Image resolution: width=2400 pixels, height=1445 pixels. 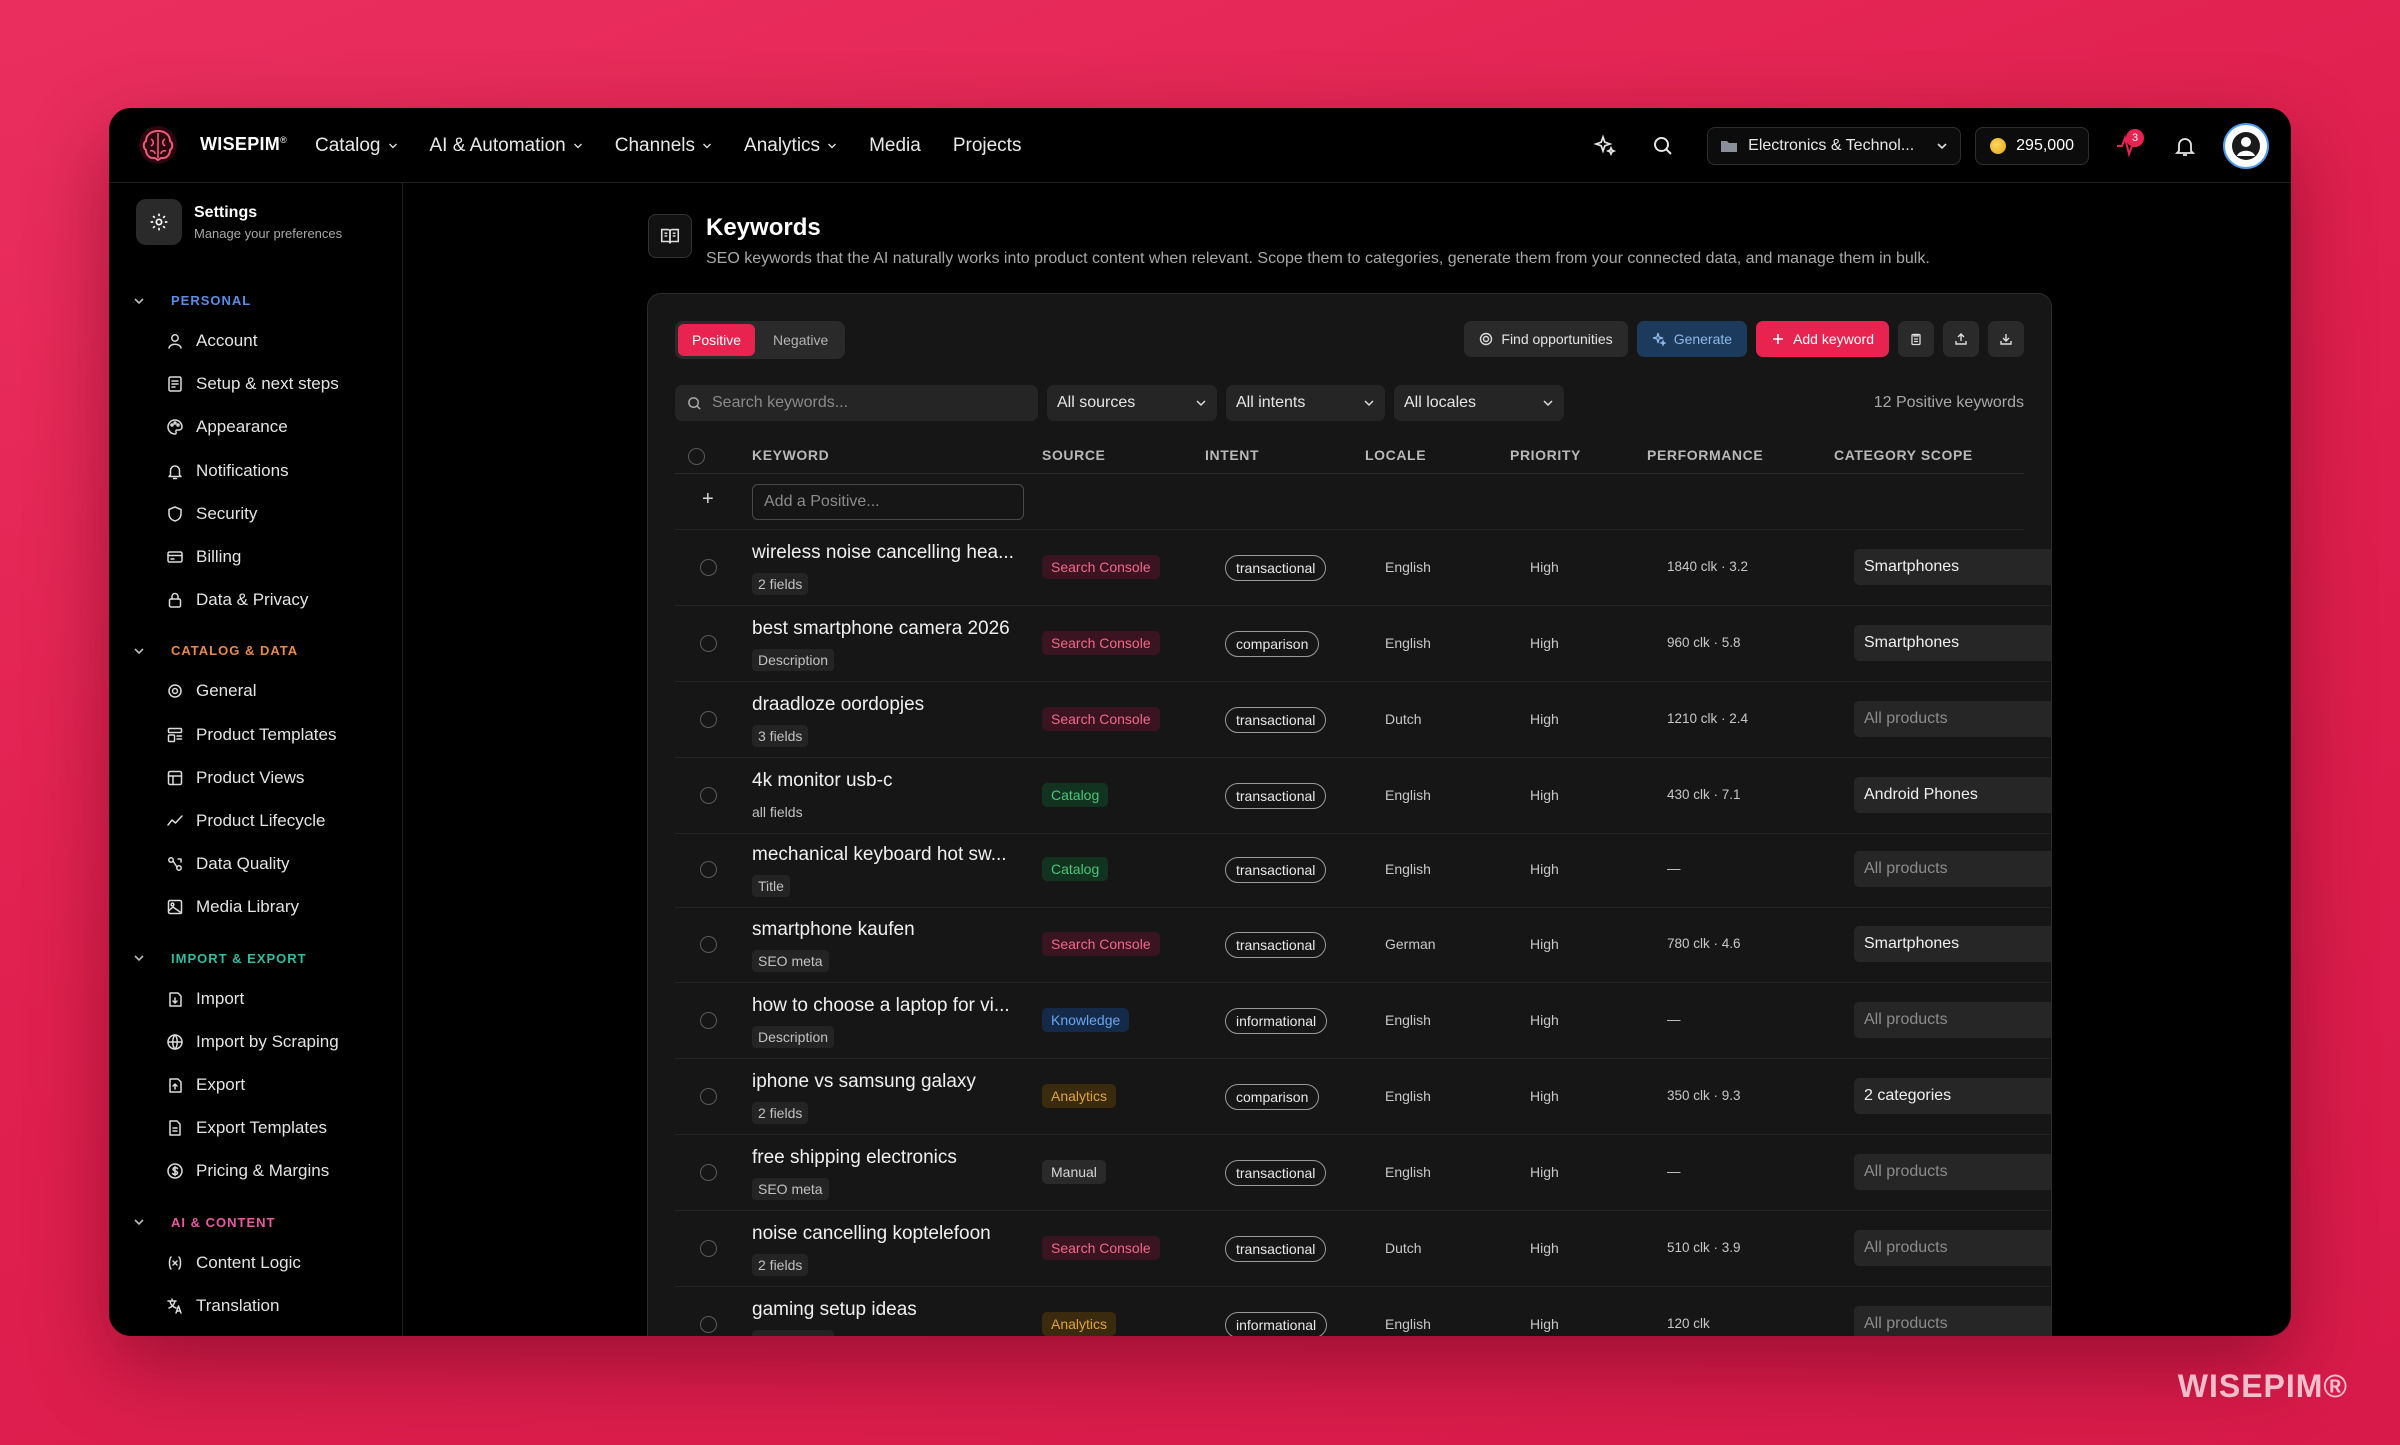 What do you see at coordinates (1132, 403) in the screenshot?
I see `sources-dropdown: All sources` at bounding box center [1132, 403].